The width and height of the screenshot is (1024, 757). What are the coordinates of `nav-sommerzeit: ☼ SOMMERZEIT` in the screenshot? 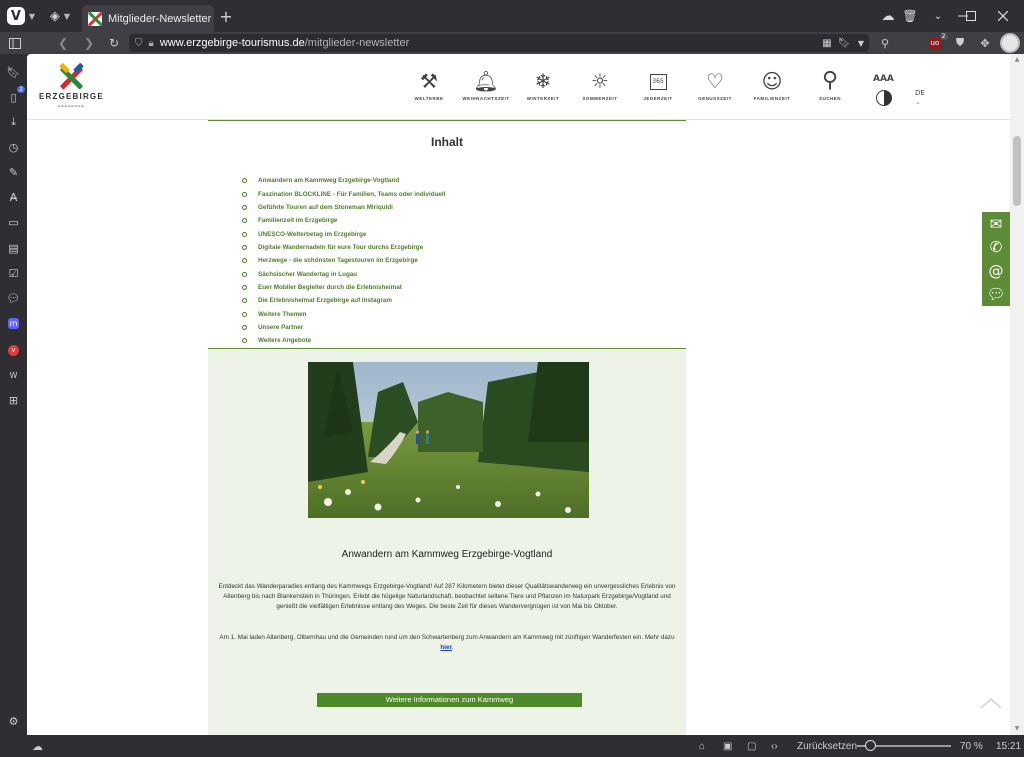 It's located at (600, 89).